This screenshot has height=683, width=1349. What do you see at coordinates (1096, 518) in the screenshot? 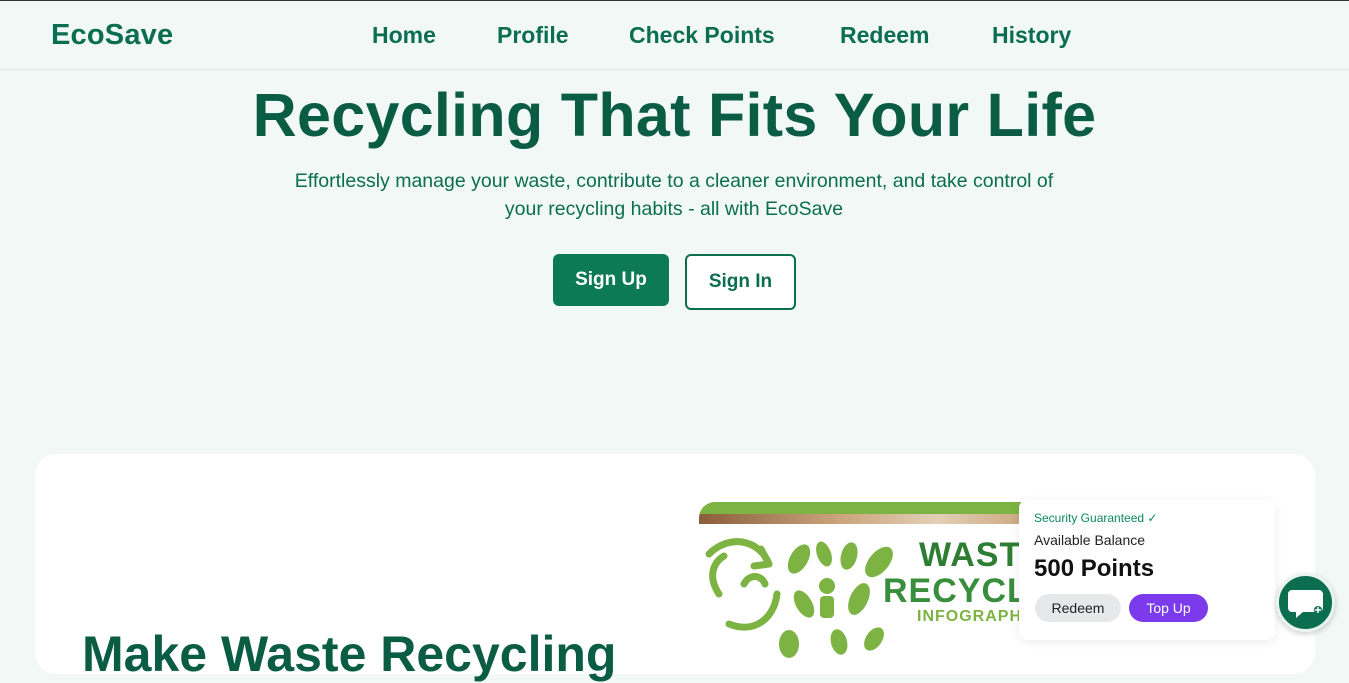
I see `security-guaranteed-label: Security Guaranteed ✓` at bounding box center [1096, 518].